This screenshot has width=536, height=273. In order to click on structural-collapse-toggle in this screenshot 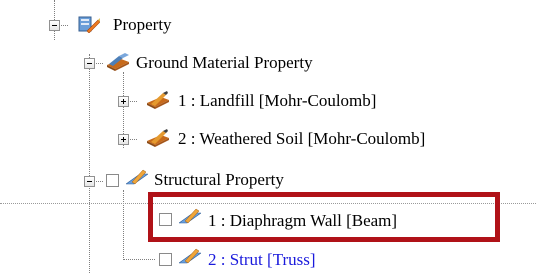, I will do `click(89, 181)`.